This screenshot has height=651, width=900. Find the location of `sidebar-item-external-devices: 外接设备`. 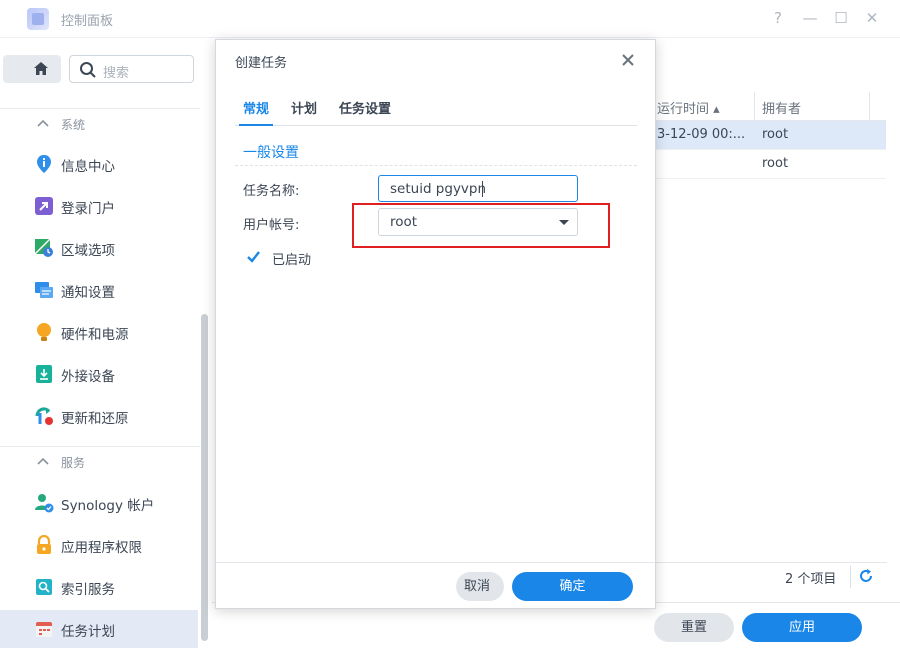

sidebar-item-external-devices: 外接设备 is located at coordinates (99, 374).